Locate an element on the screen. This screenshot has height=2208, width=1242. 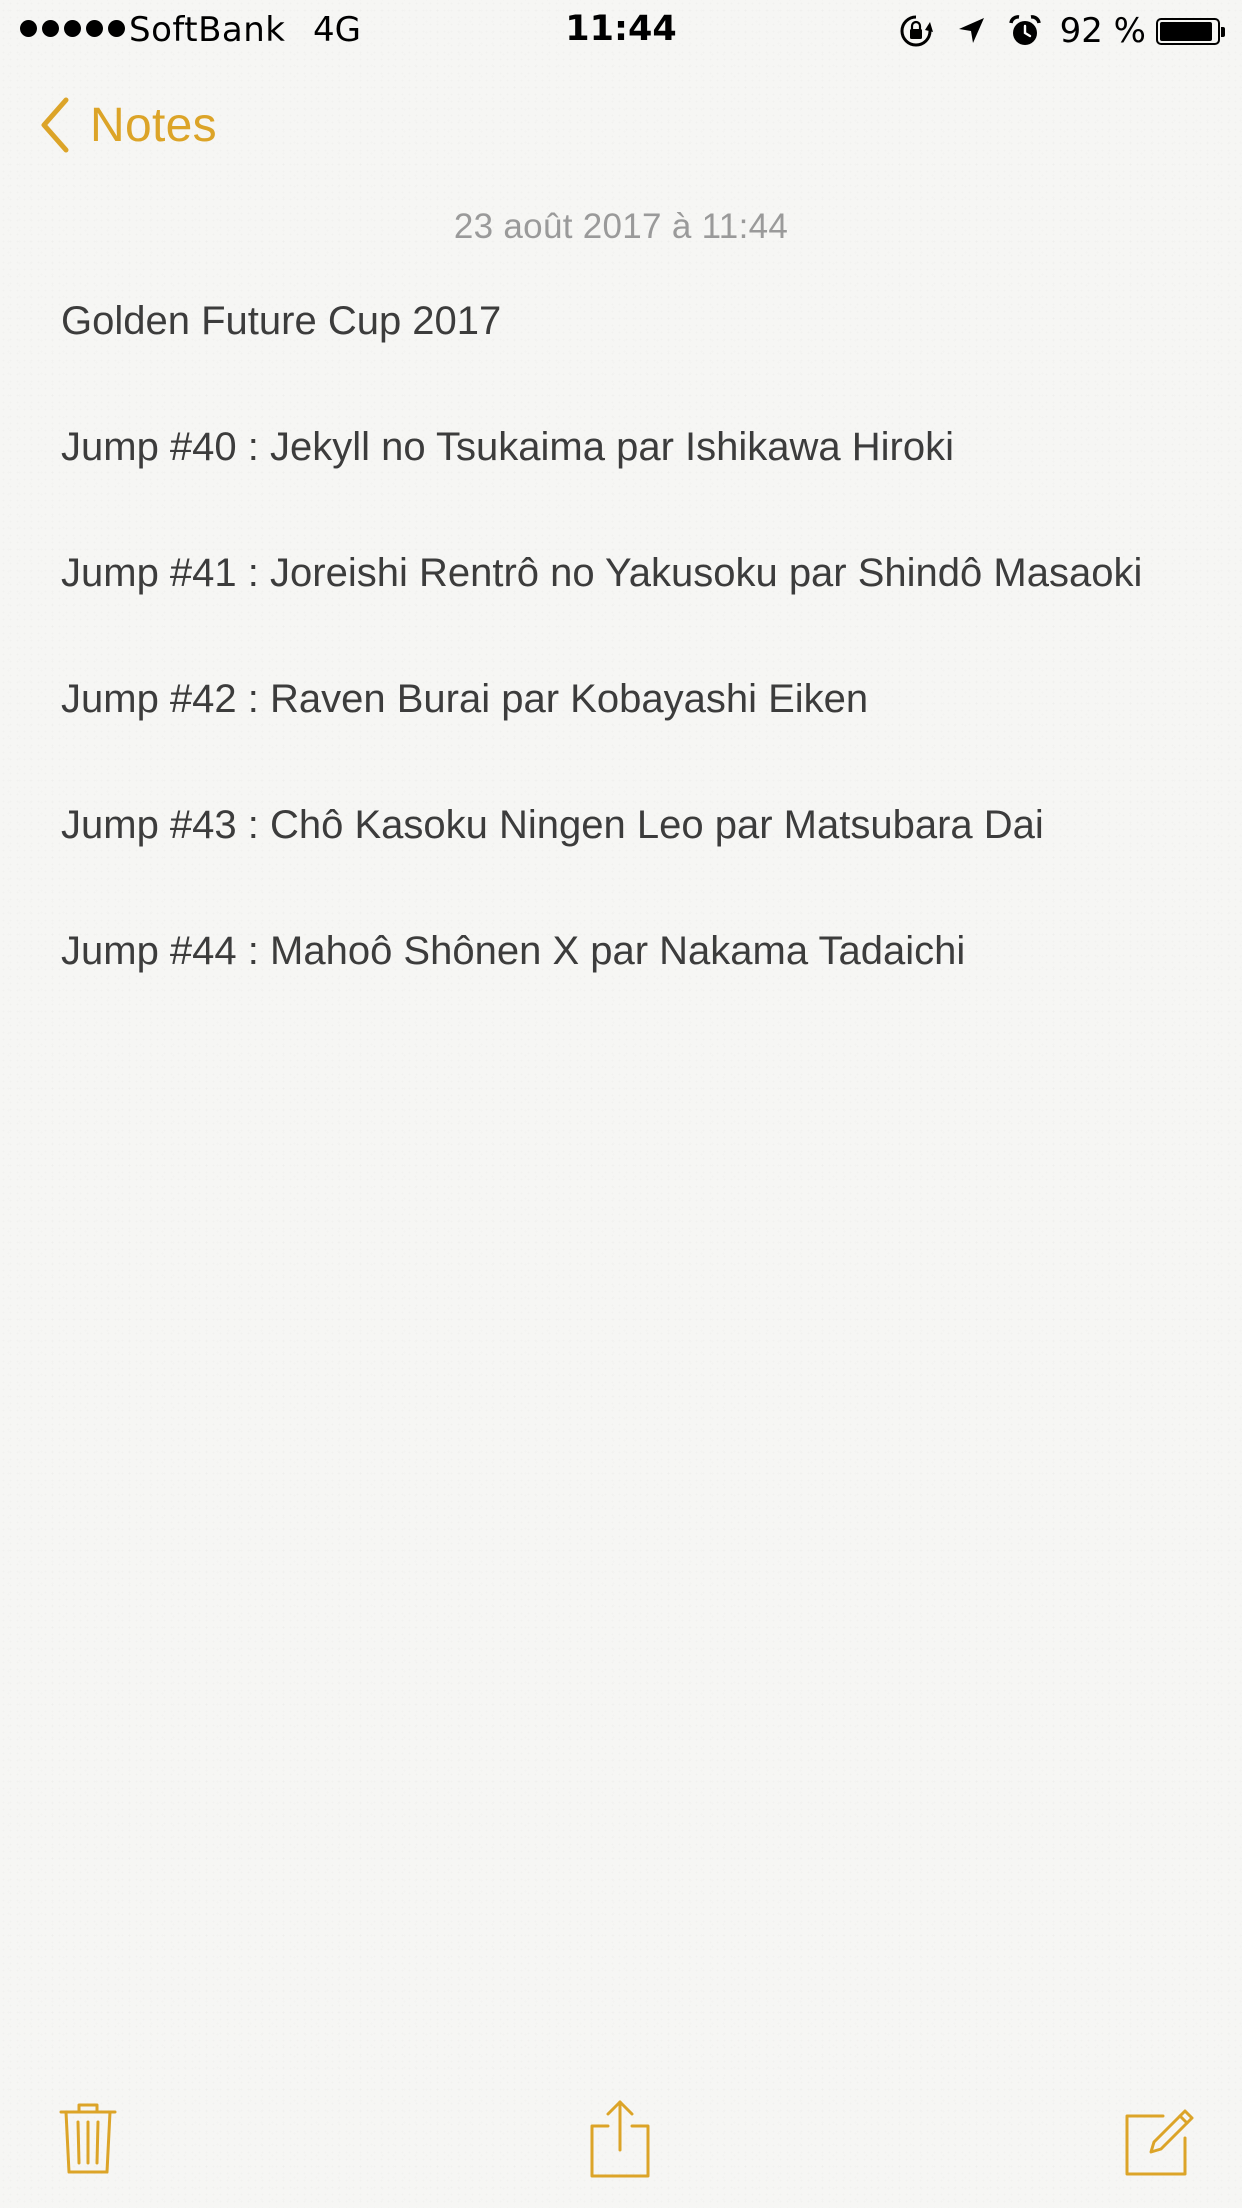
battery-percent: 92 % is located at coordinates (1102, 31).